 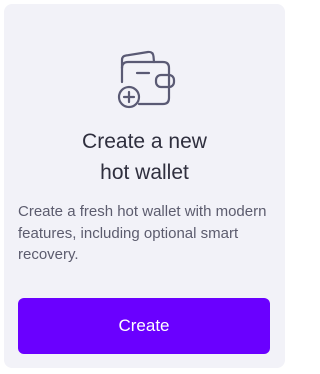 I want to click on card-title: Create a new hot wallet, so click(x=144, y=157).